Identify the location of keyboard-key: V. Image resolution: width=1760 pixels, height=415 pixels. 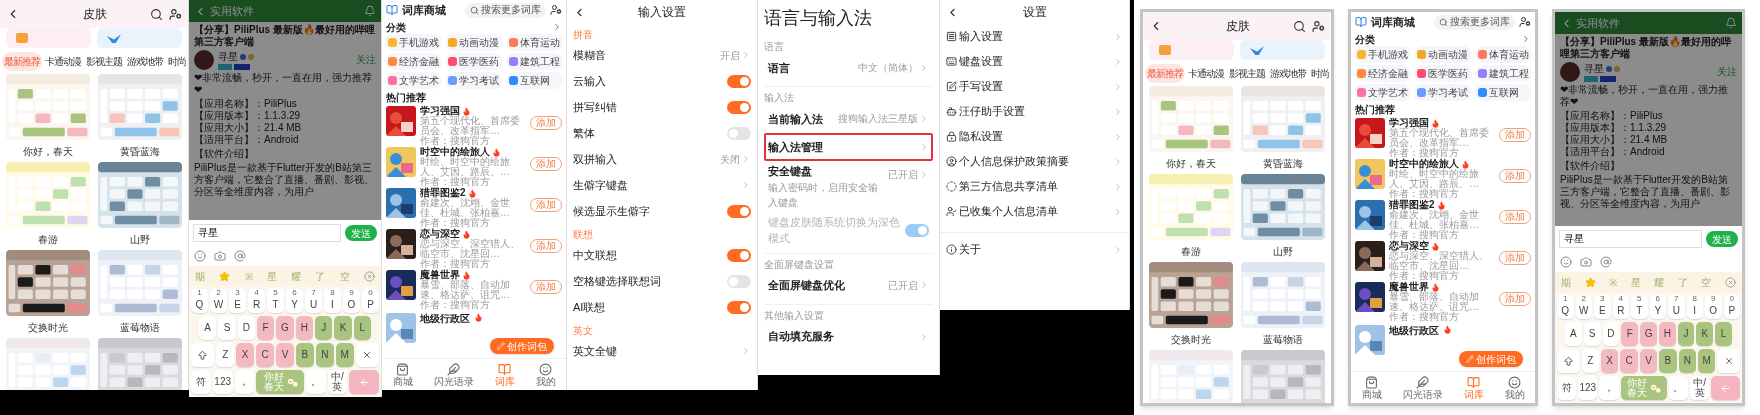
(285, 355).